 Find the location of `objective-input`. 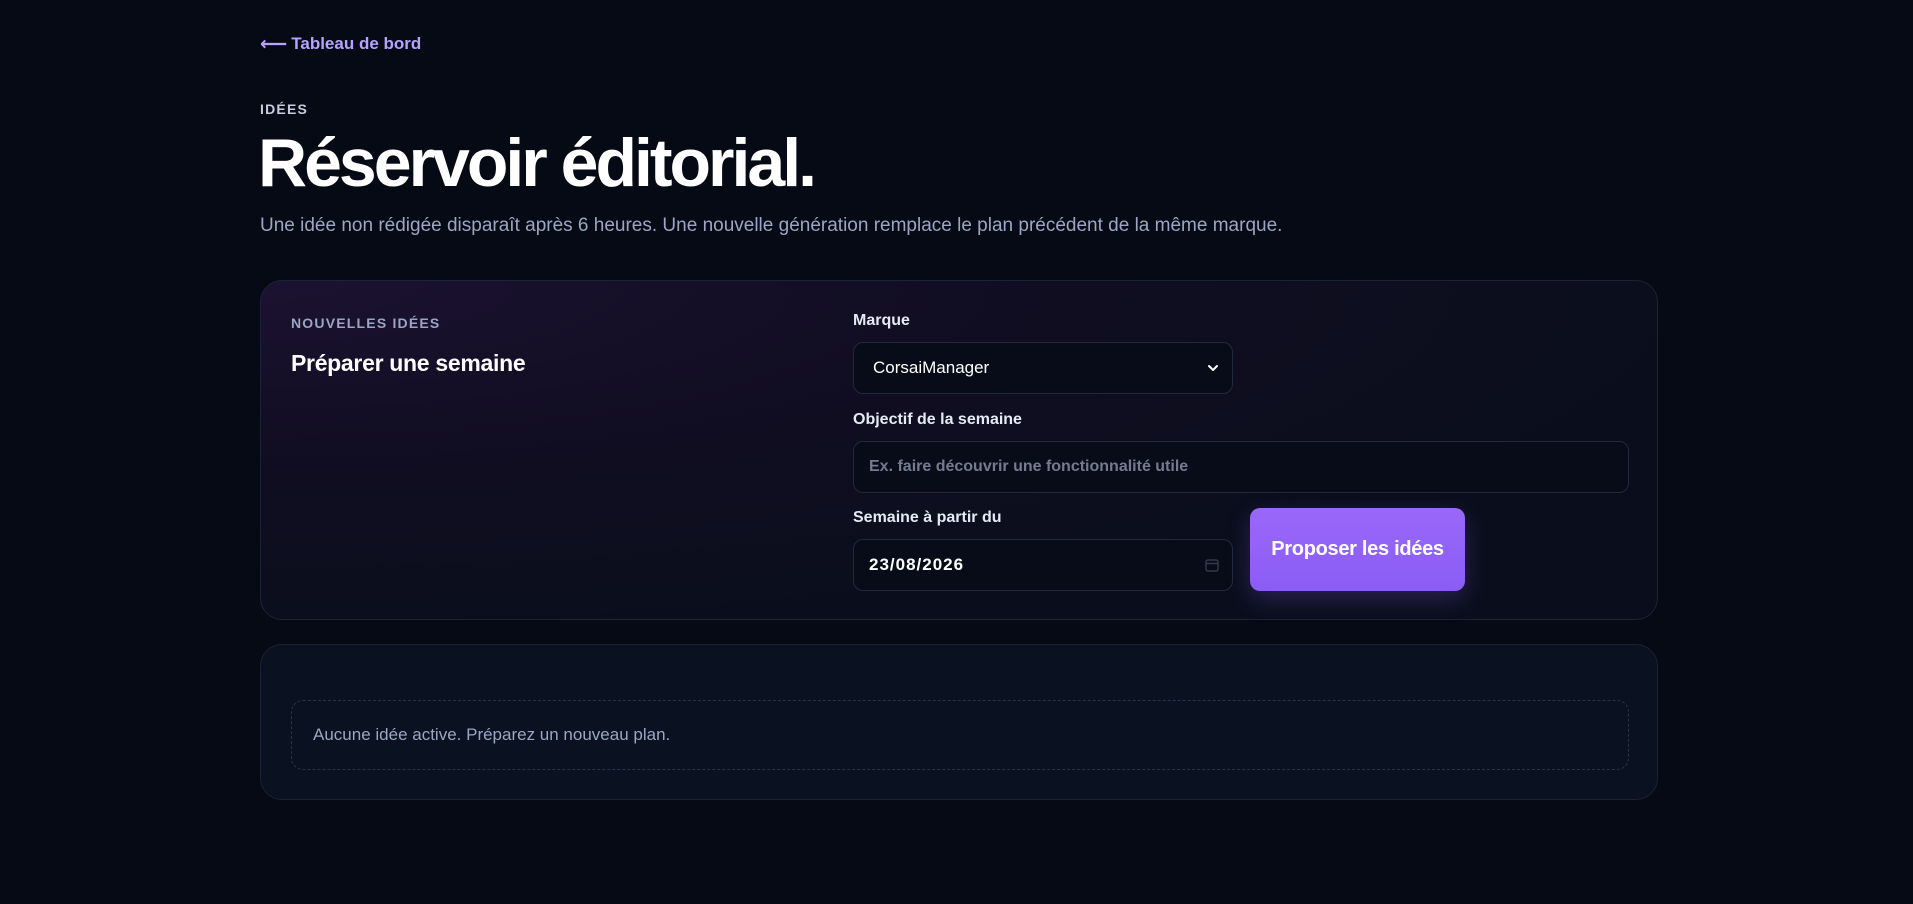

objective-input is located at coordinates (1241, 467).